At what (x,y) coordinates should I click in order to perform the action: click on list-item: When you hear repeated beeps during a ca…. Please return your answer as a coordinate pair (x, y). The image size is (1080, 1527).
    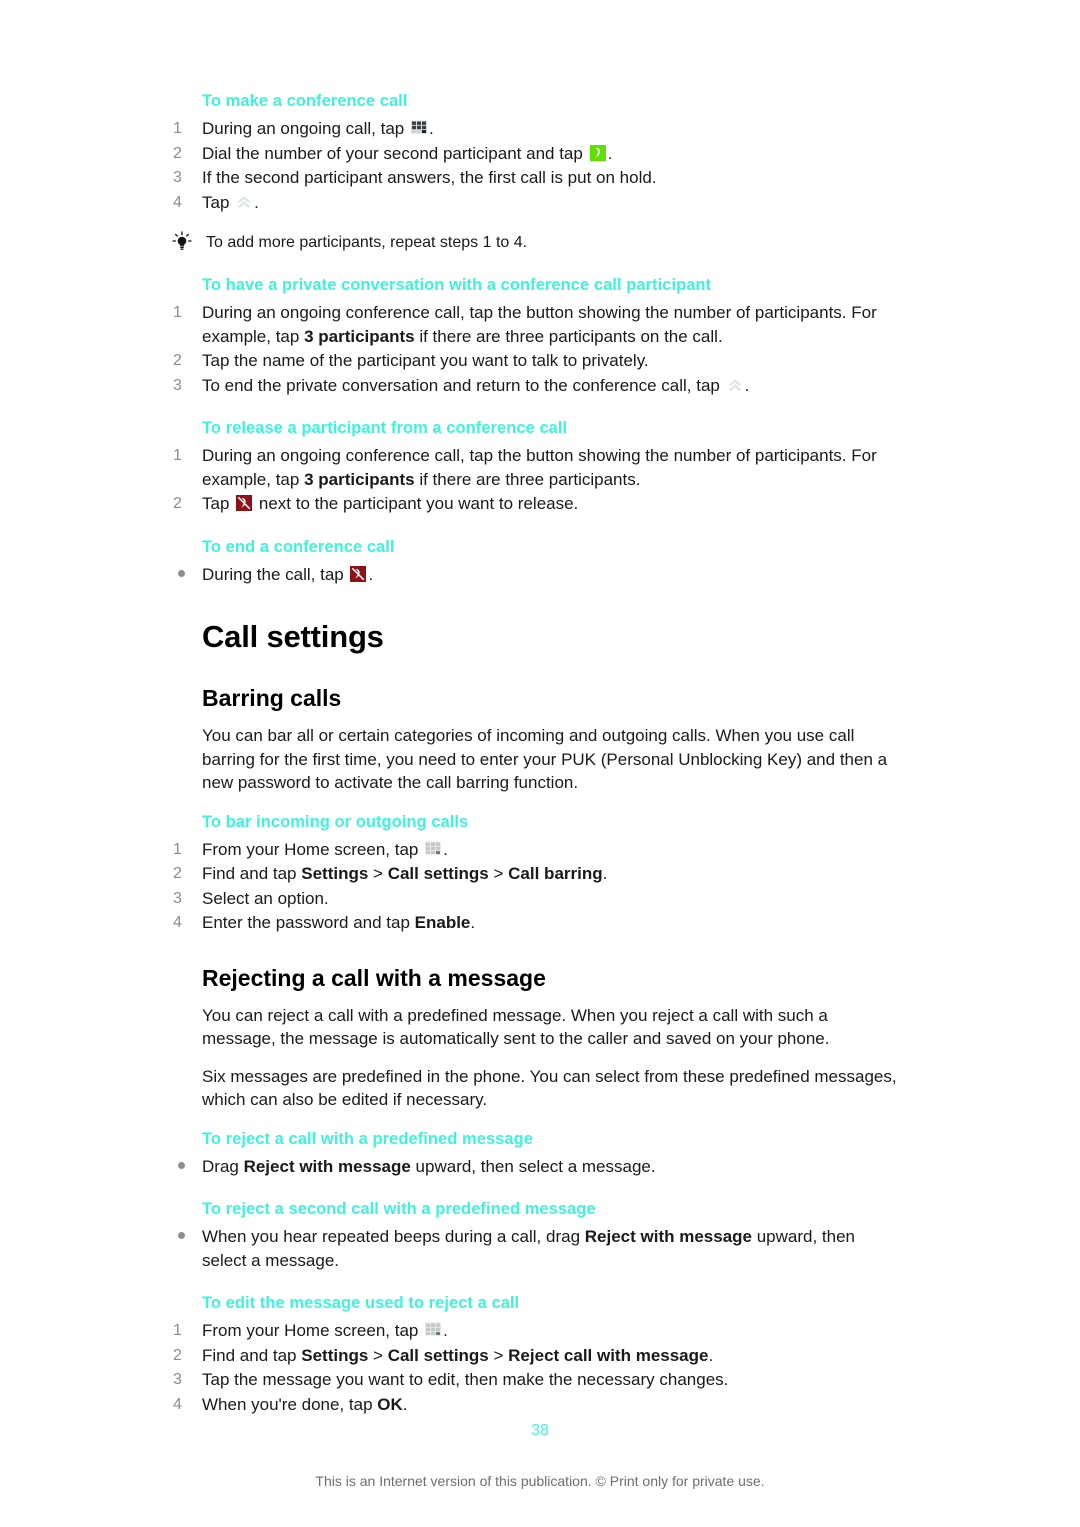
    Looking at the image, I should click on (535, 1248).